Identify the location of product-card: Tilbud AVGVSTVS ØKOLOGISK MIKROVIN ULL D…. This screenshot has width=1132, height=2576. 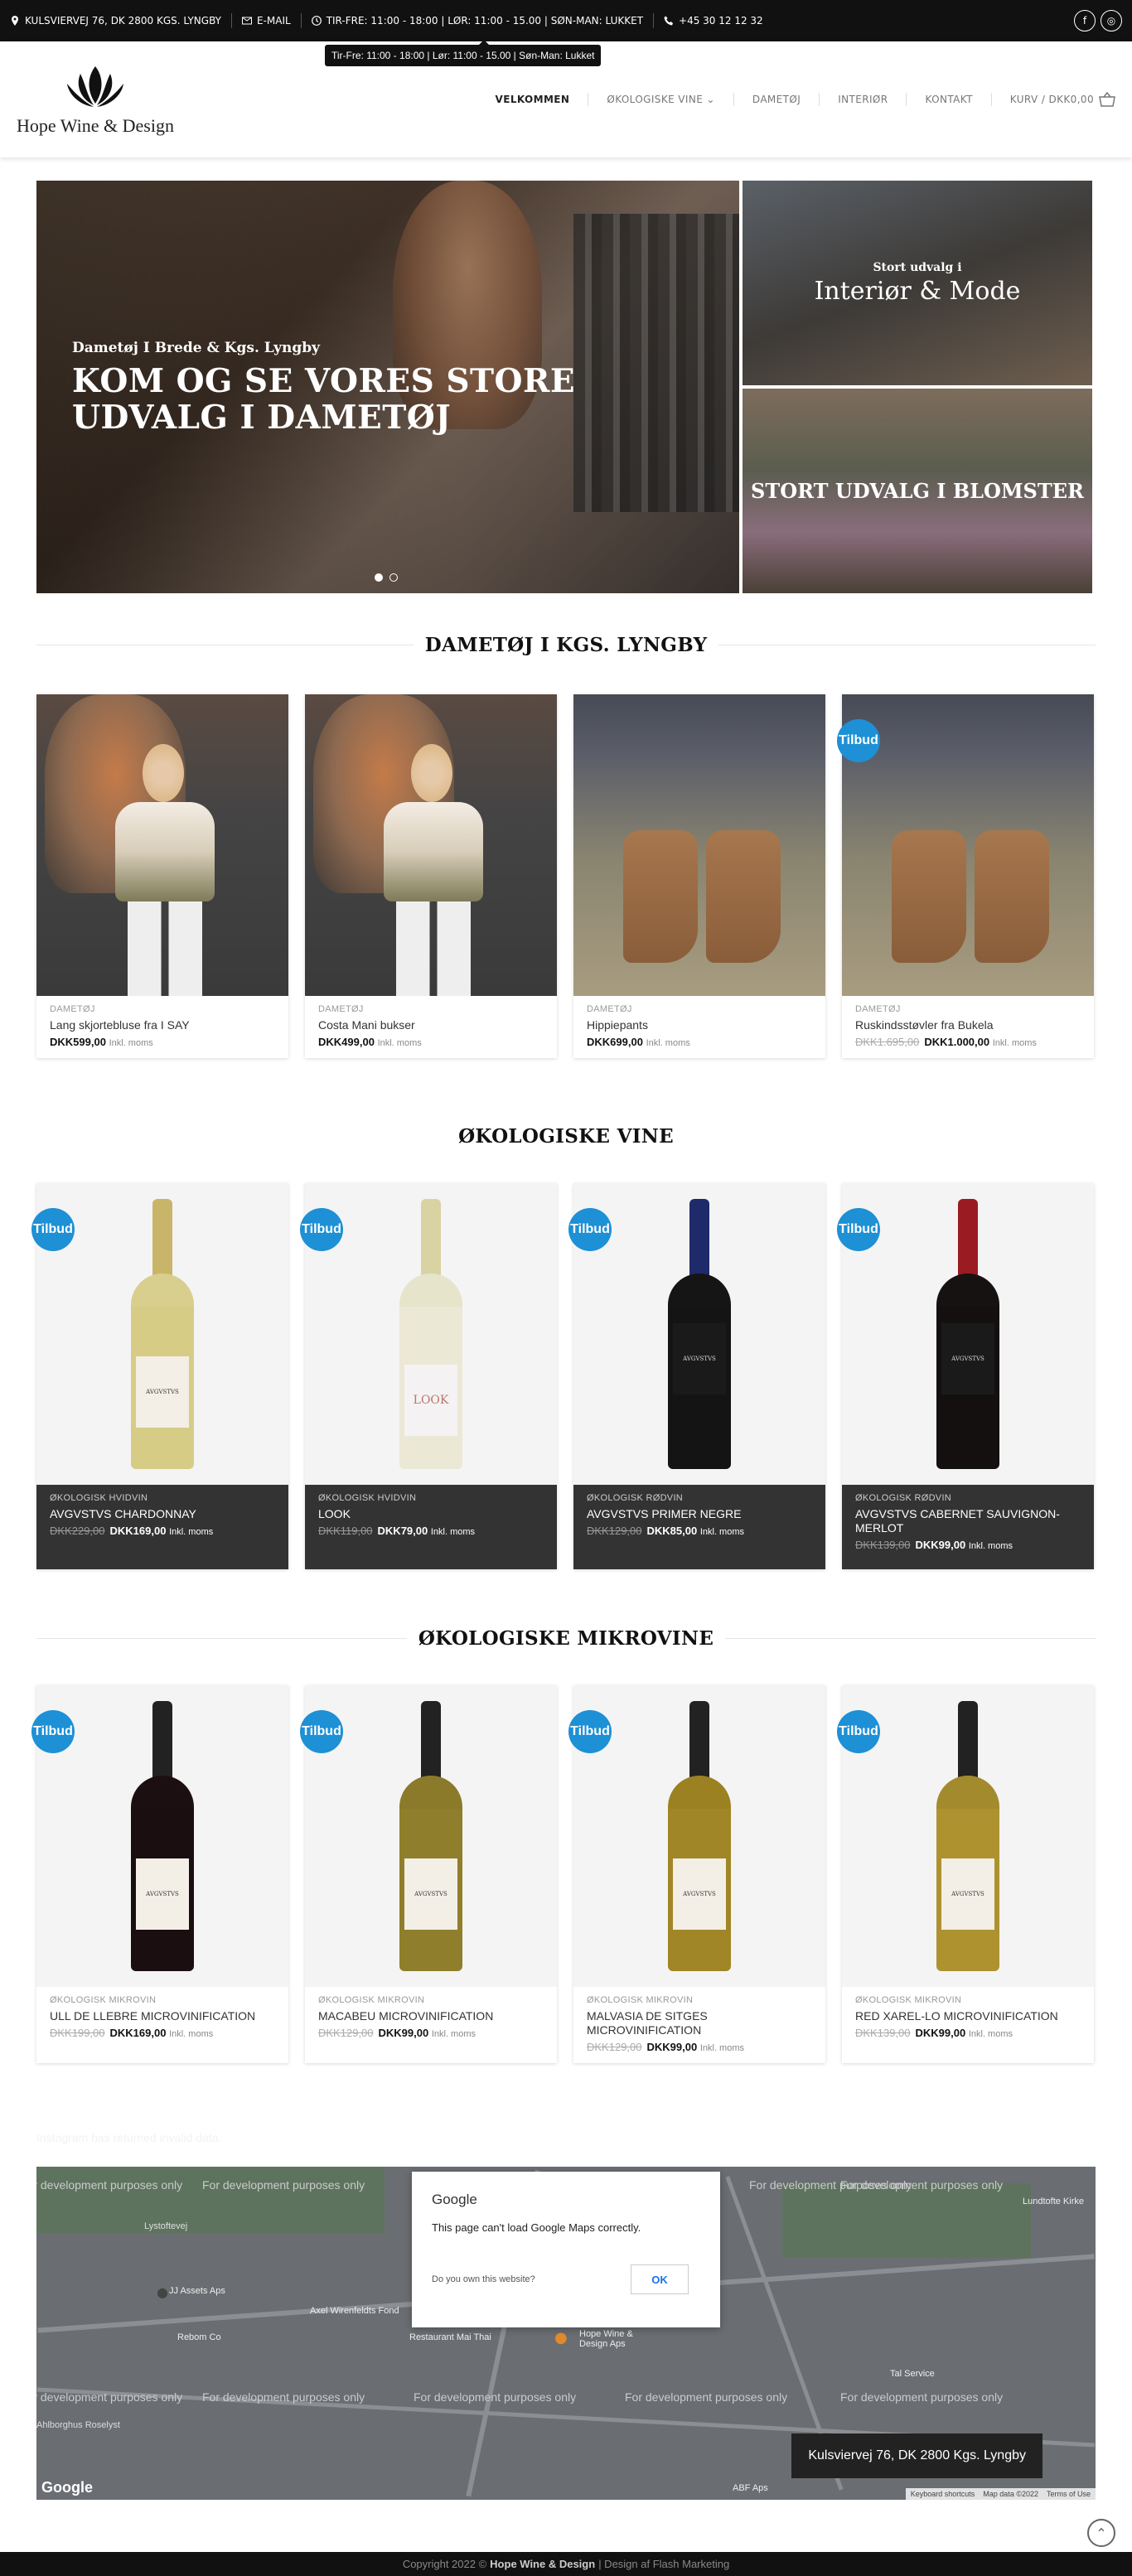
(159, 1874).